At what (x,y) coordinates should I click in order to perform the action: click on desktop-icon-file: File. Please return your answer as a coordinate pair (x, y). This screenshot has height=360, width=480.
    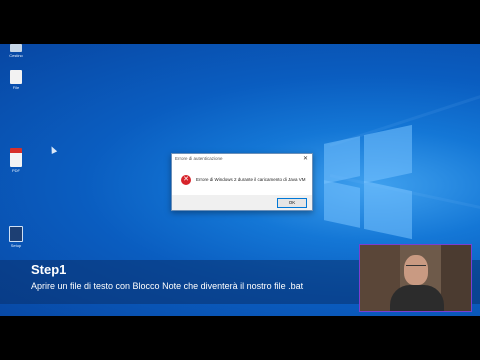
    Looking at the image, I should click on (16, 80).